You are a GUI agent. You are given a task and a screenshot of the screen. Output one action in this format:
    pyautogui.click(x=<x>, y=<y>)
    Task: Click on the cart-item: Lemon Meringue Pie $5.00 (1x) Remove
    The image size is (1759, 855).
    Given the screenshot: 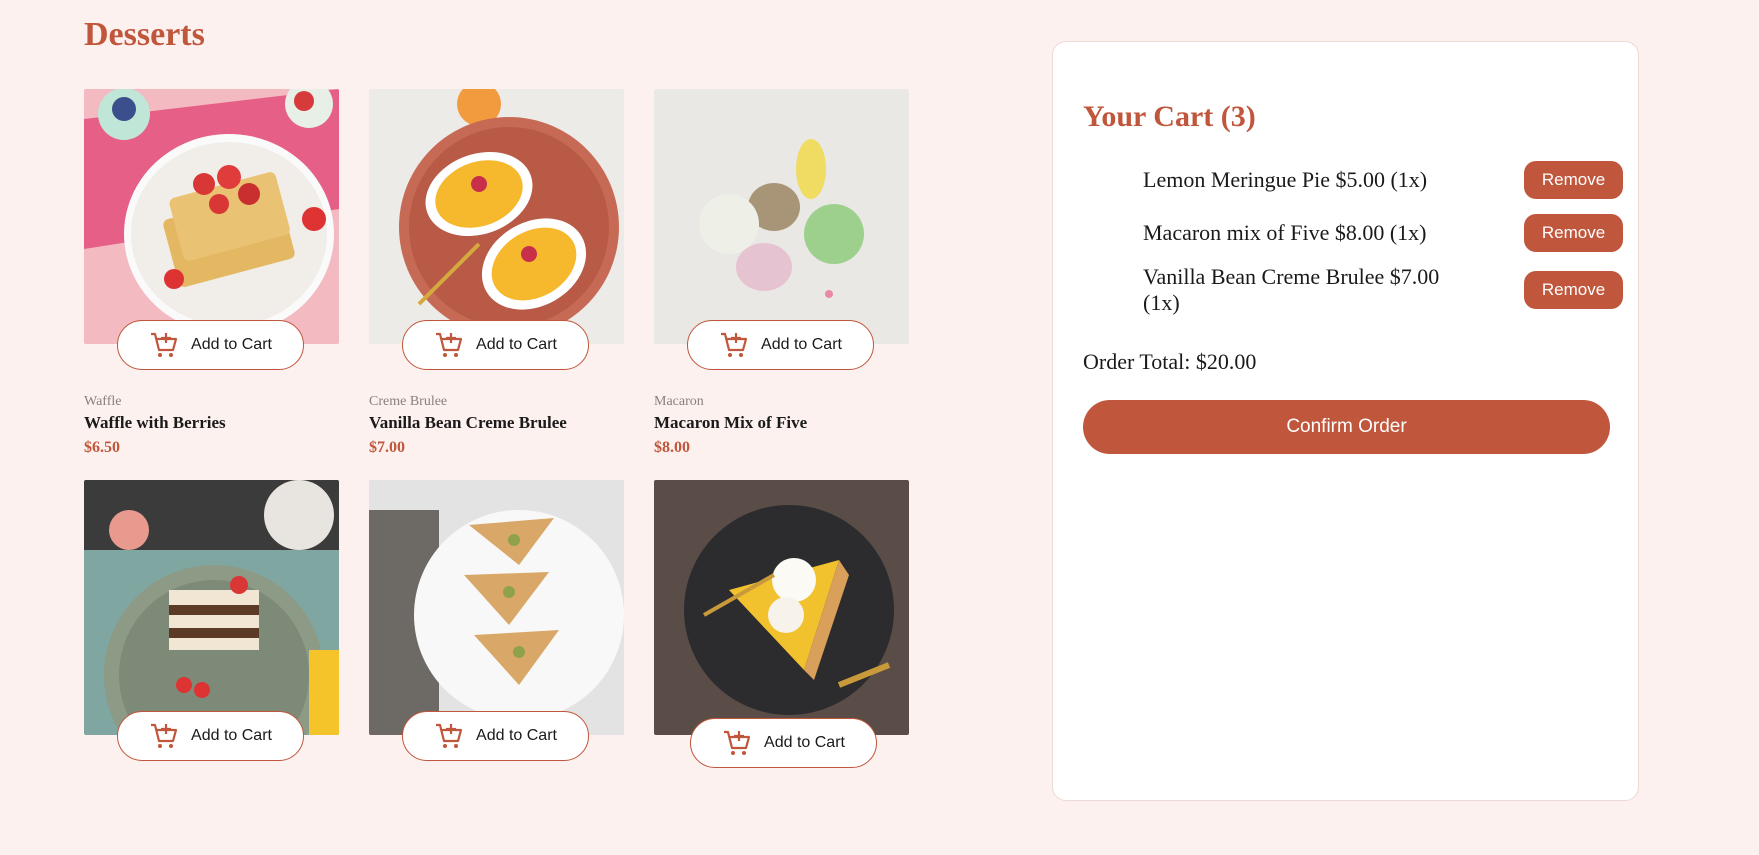 What is the action you would take?
    pyautogui.click(x=1383, y=180)
    